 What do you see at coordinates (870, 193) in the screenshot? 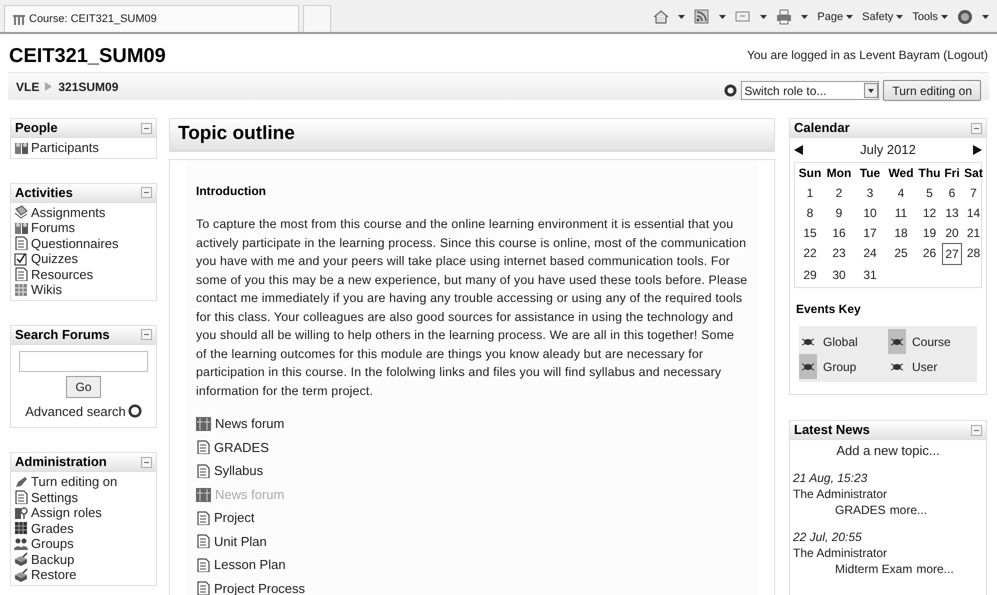
I see `calendar-day: 3` at bounding box center [870, 193].